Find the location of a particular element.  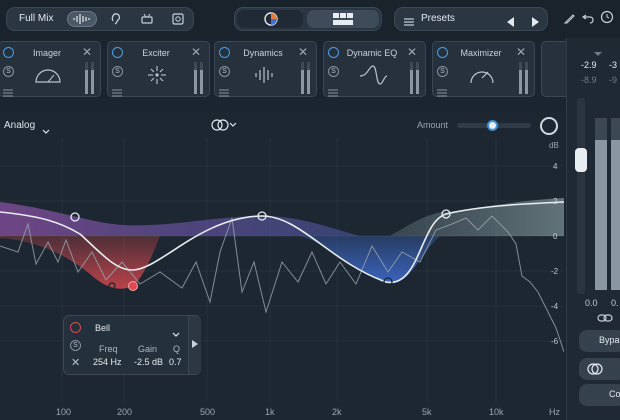

dynamics-icon is located at coordinates (264, 75).